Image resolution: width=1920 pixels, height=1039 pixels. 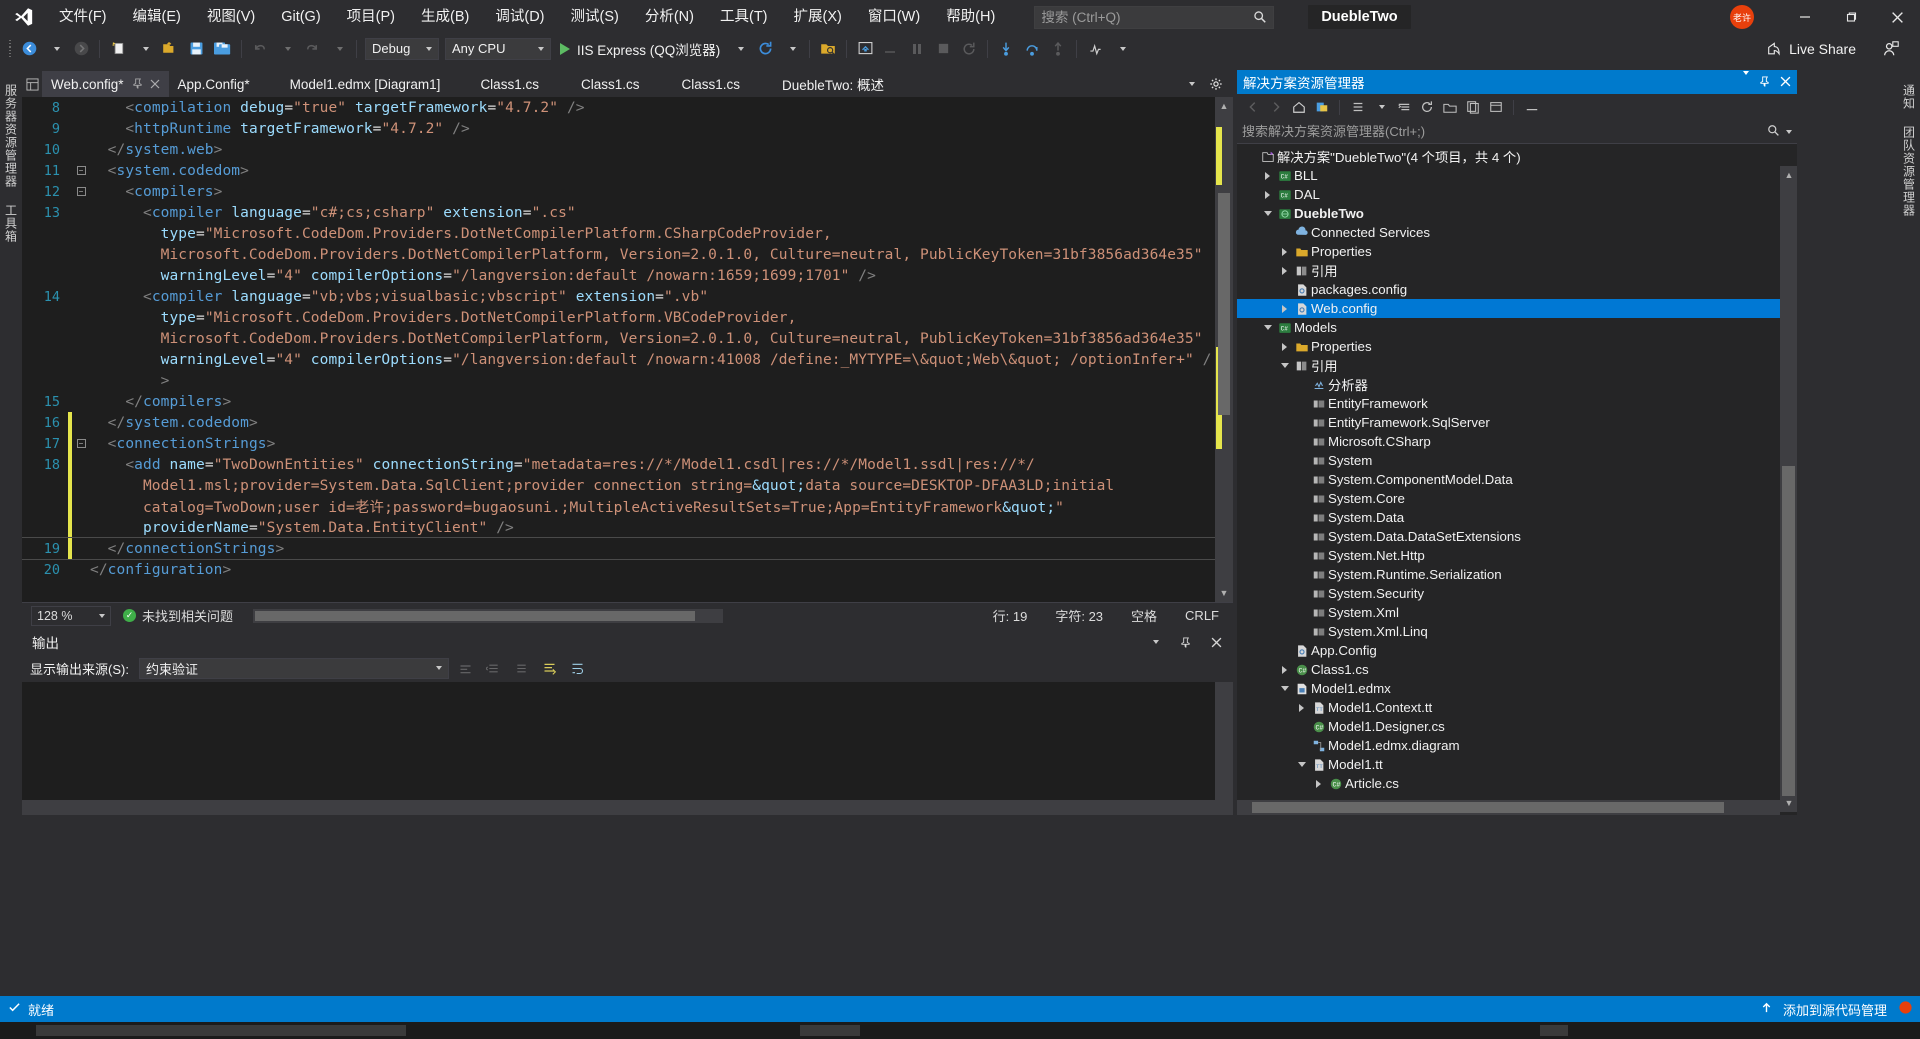 What do you see at coordinates (1472, 107) in the screenshot?
I see `se-view-code-button` at bounding box center [1472, 107].